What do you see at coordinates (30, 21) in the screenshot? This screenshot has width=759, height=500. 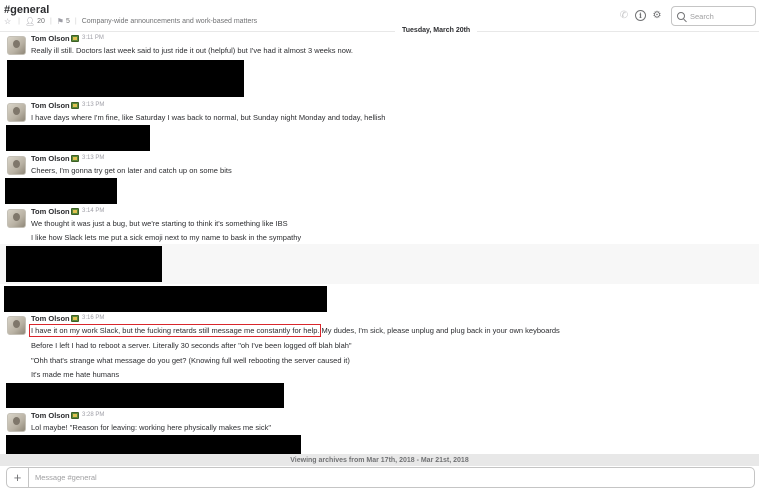 I see `members-icon: 👤︎` at bounding box center [30, 21].